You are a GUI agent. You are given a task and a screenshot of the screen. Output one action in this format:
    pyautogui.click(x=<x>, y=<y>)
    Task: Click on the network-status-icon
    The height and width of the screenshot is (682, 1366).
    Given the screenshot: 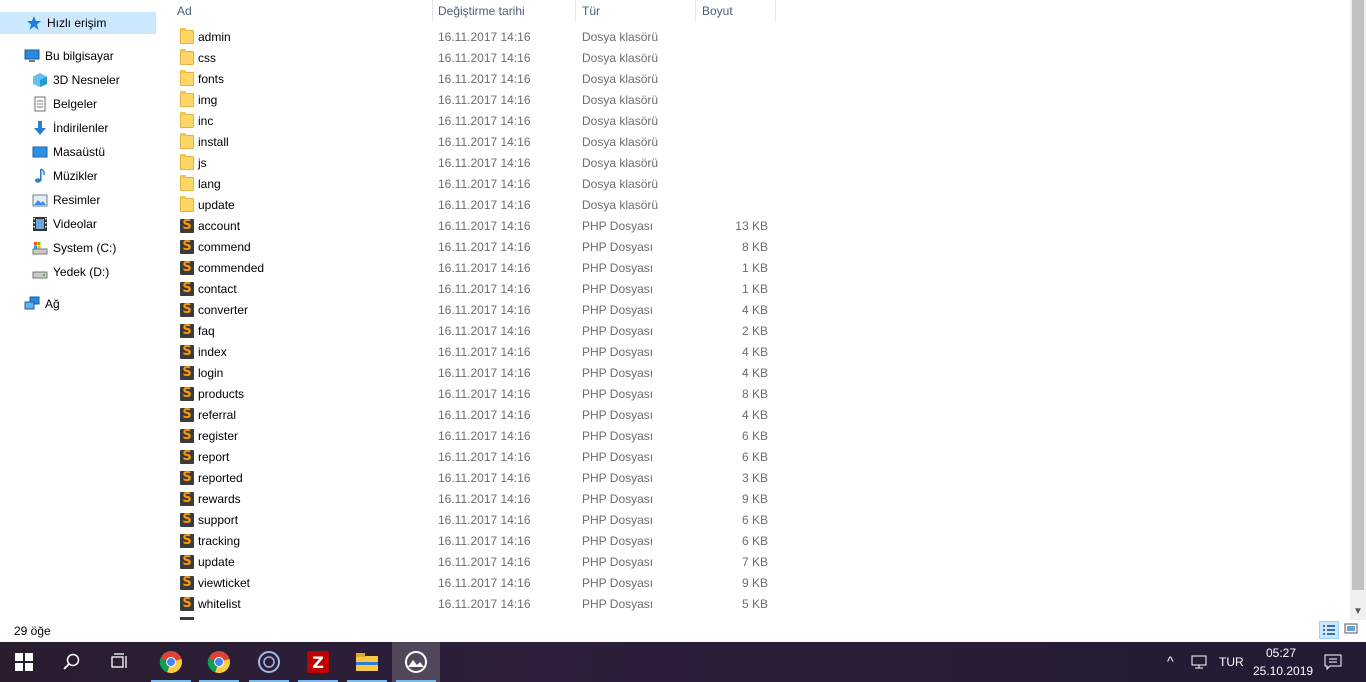 What is the action you would take?
    pyautogui.click(x=1199, y=663)
    